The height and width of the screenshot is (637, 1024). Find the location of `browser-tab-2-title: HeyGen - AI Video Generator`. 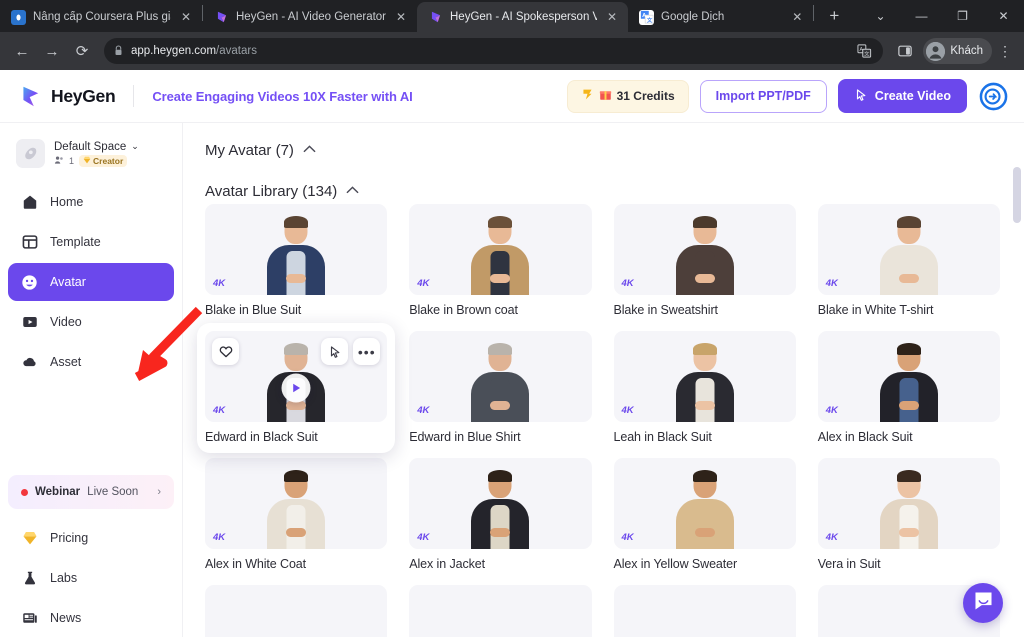

browser-tab-2-title: HeyGen - AI Video Generator is located at coordinates (311, 17).